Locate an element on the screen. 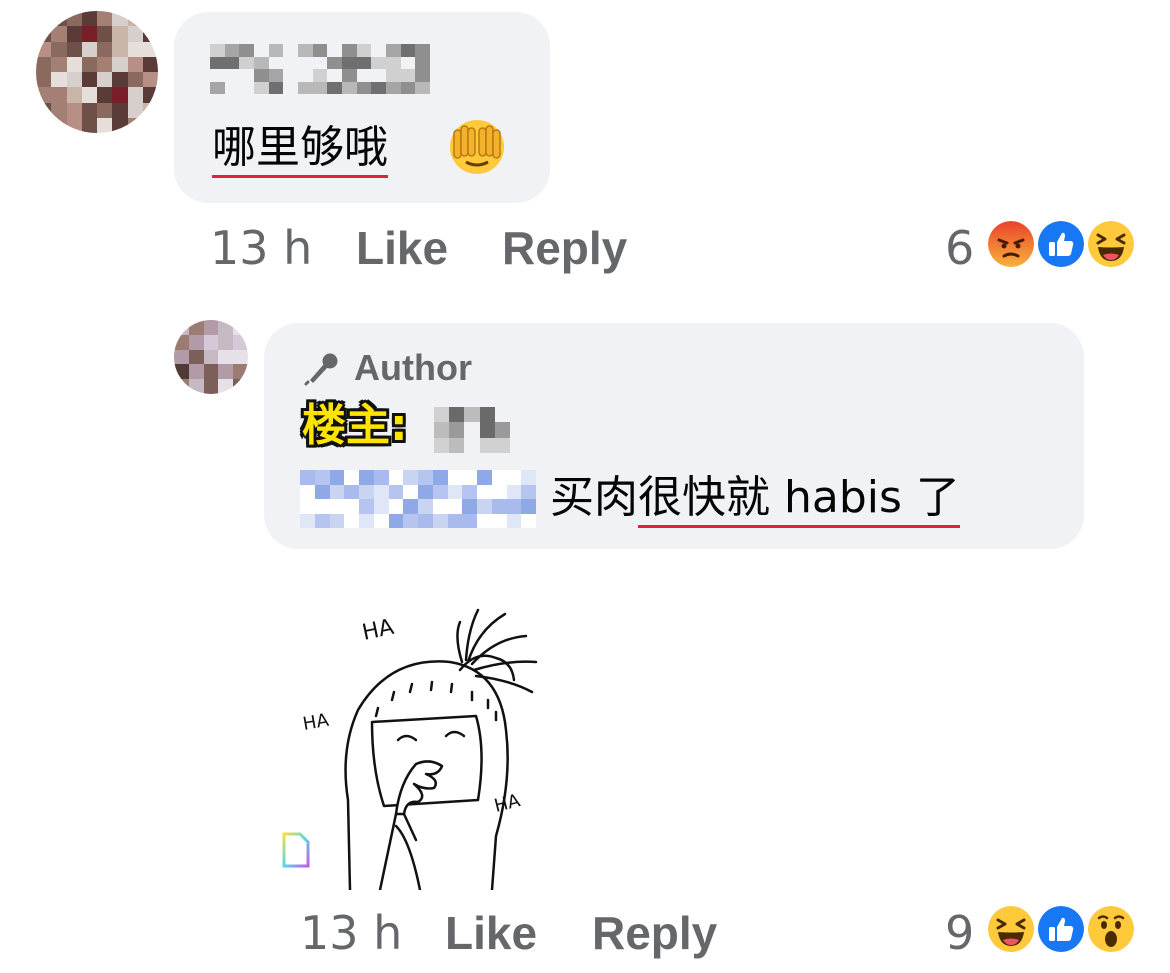  face-with-hands-over-eyes-icon is located at coordinates (477, 147).